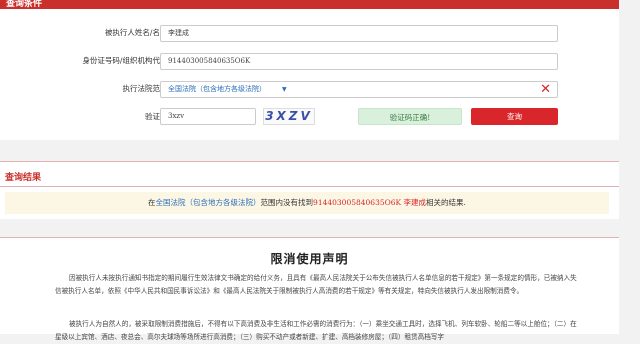  What do you see at coordinates (146, 88) in the screenshot?
I see `court-label: 执行法院范围:` at bounding box center [146, 88].